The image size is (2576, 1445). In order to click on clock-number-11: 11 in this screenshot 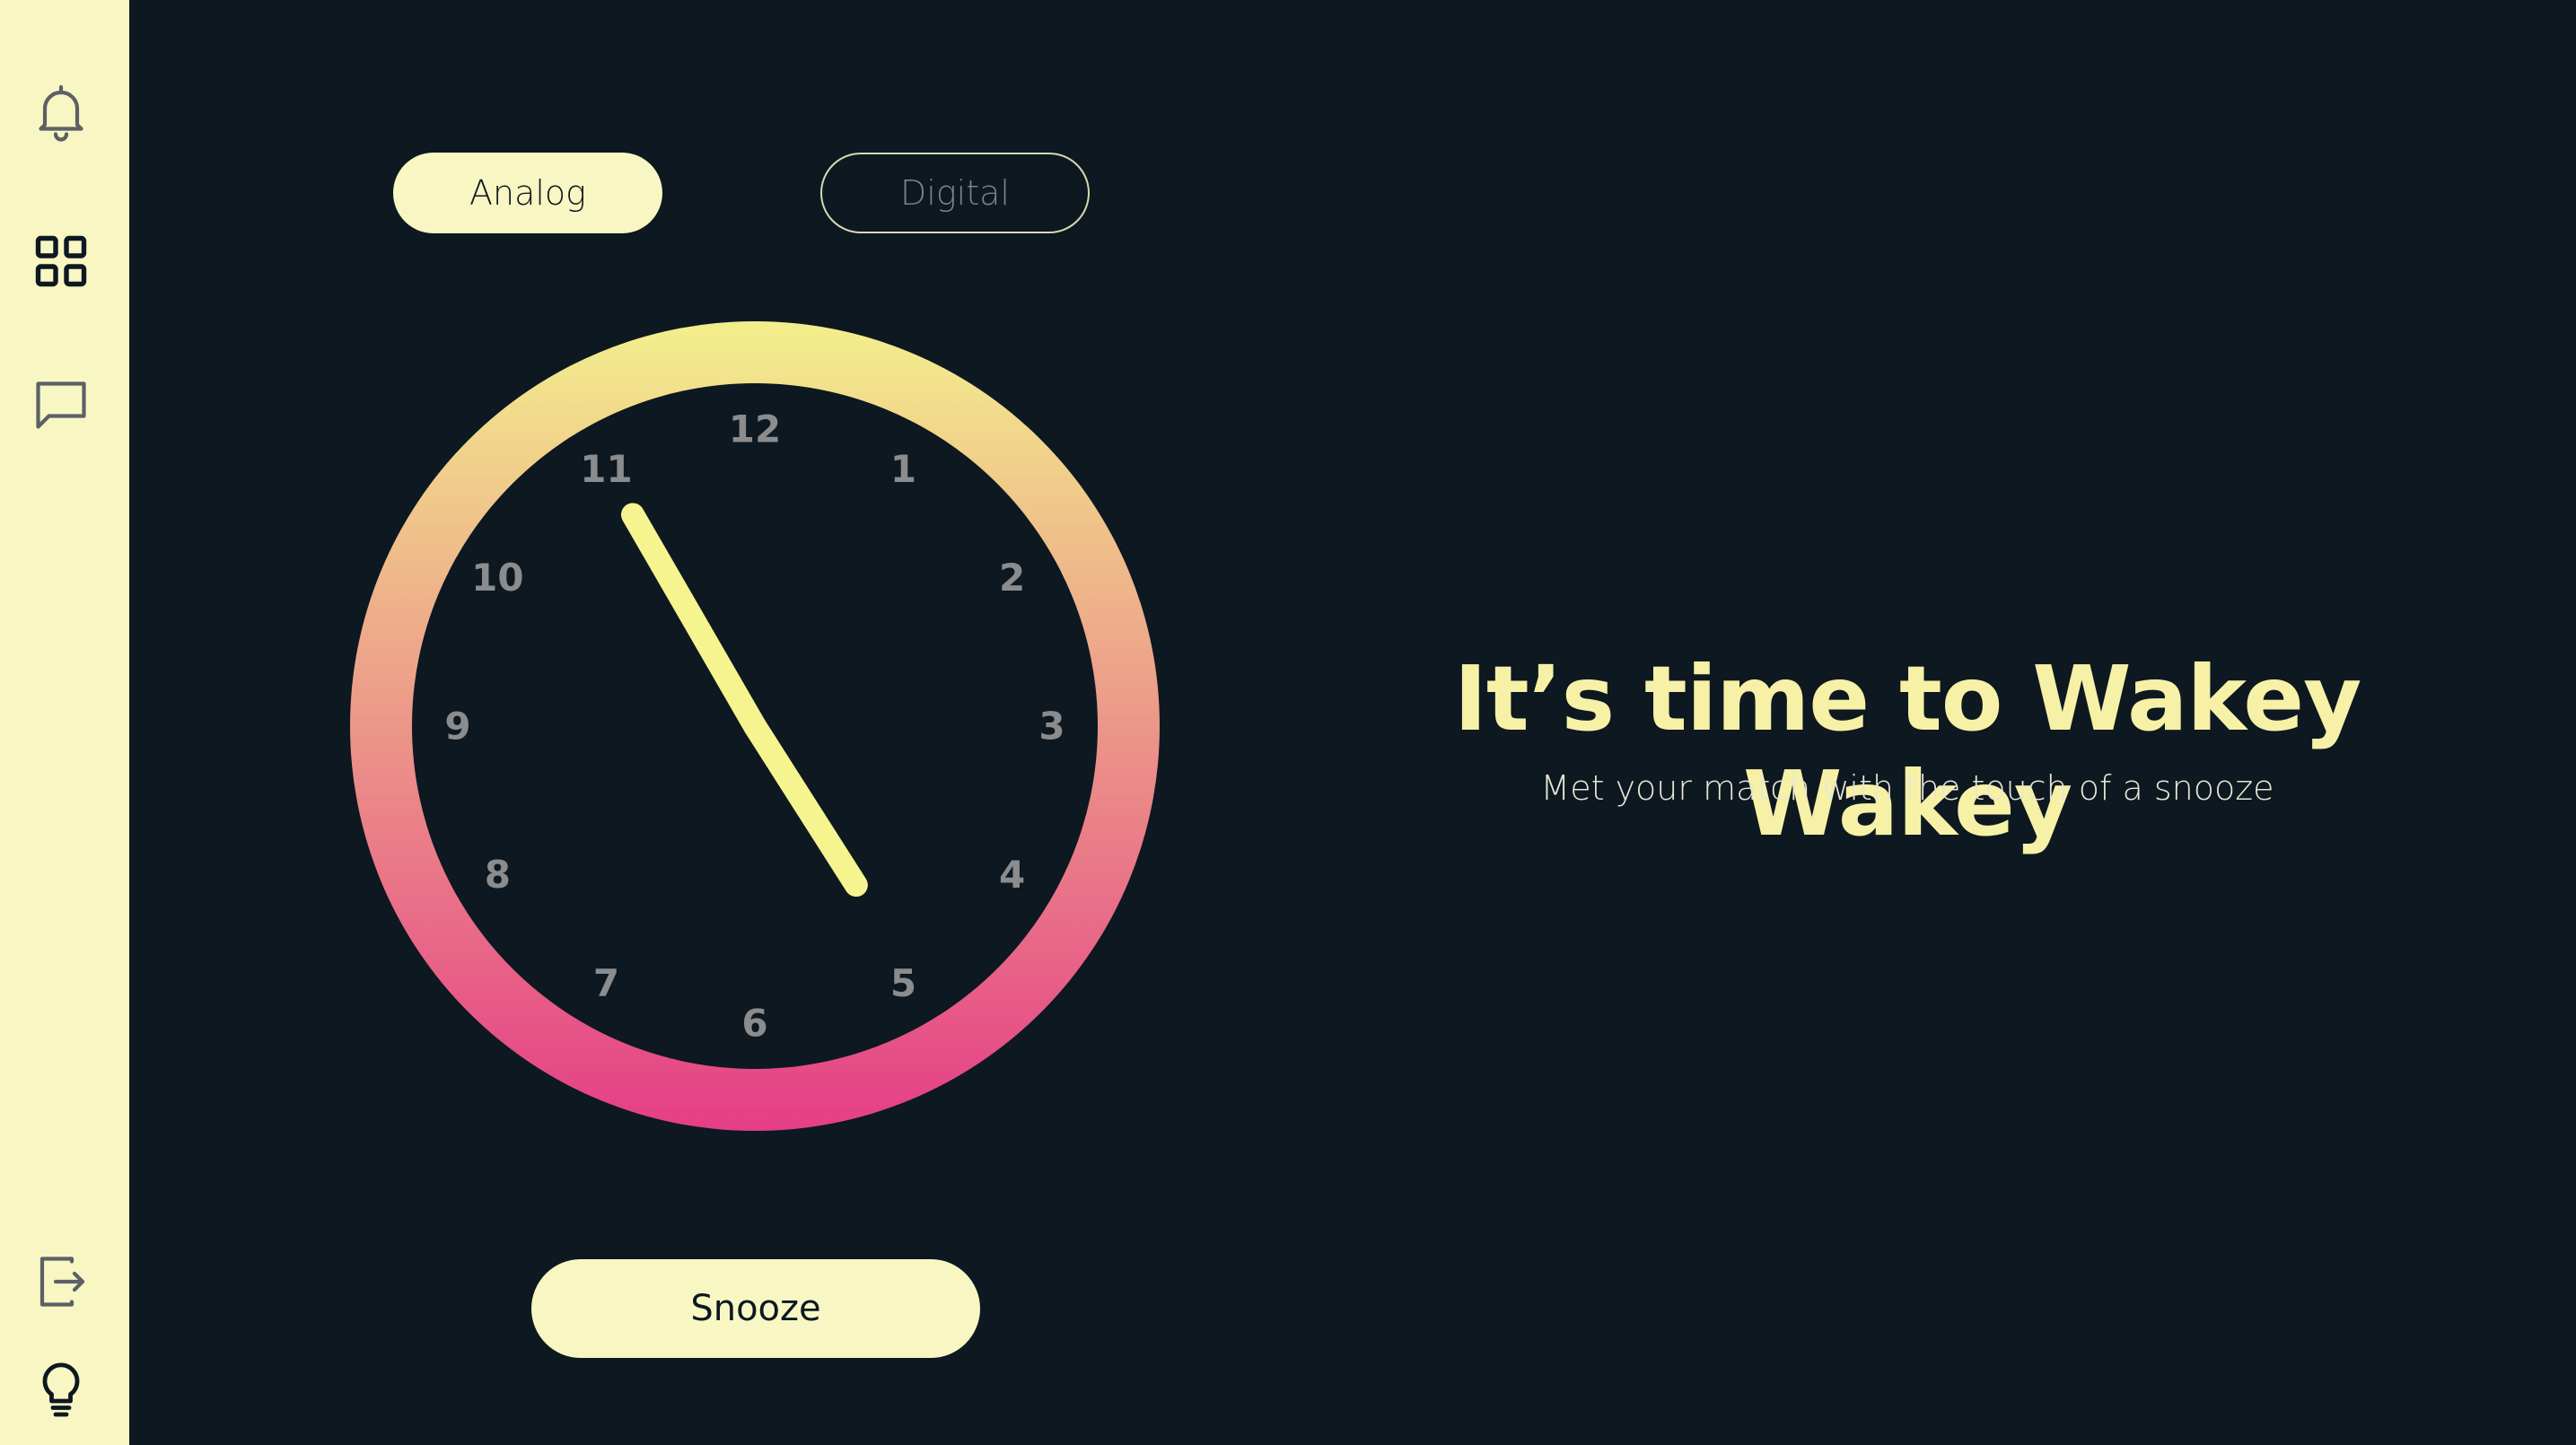, I will do `click(606, 469)`.